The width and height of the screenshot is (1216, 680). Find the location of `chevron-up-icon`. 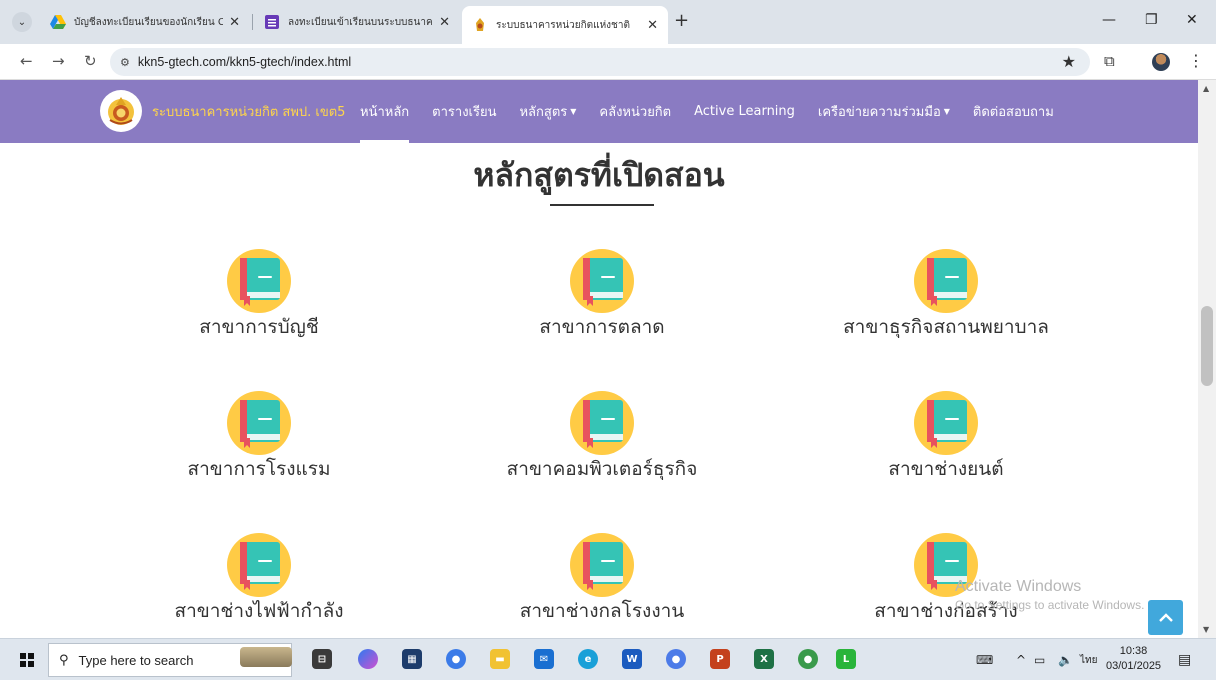

chevron-up-icon is located at coordinates (1165, 617).